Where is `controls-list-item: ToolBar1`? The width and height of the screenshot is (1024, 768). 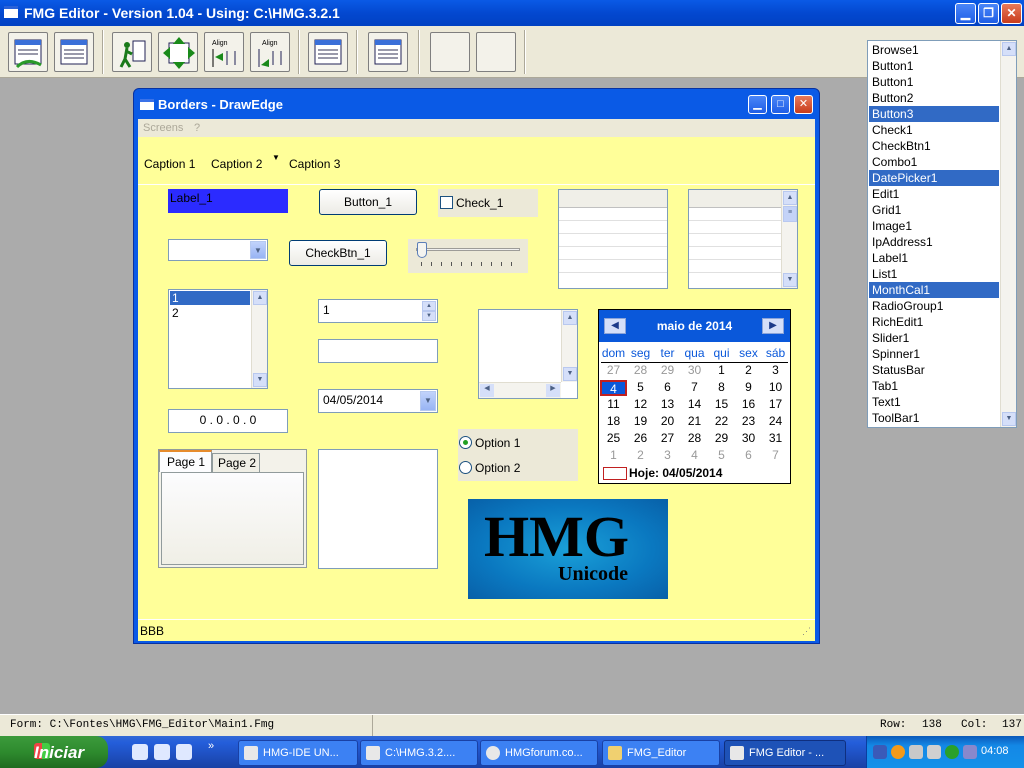
controls-list-item: ToolBar1 is located at coordinates (934, 418).